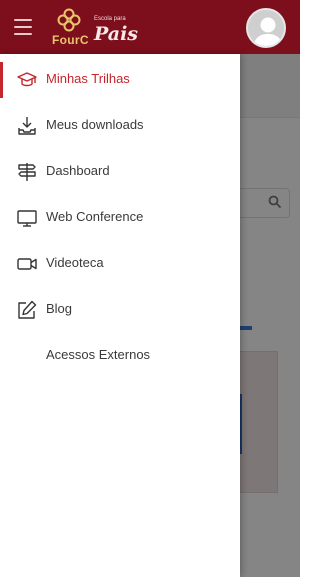 This screenshot has height=577, width=320. I want to click on menu-label: Meus downloads, so click(95, 124).